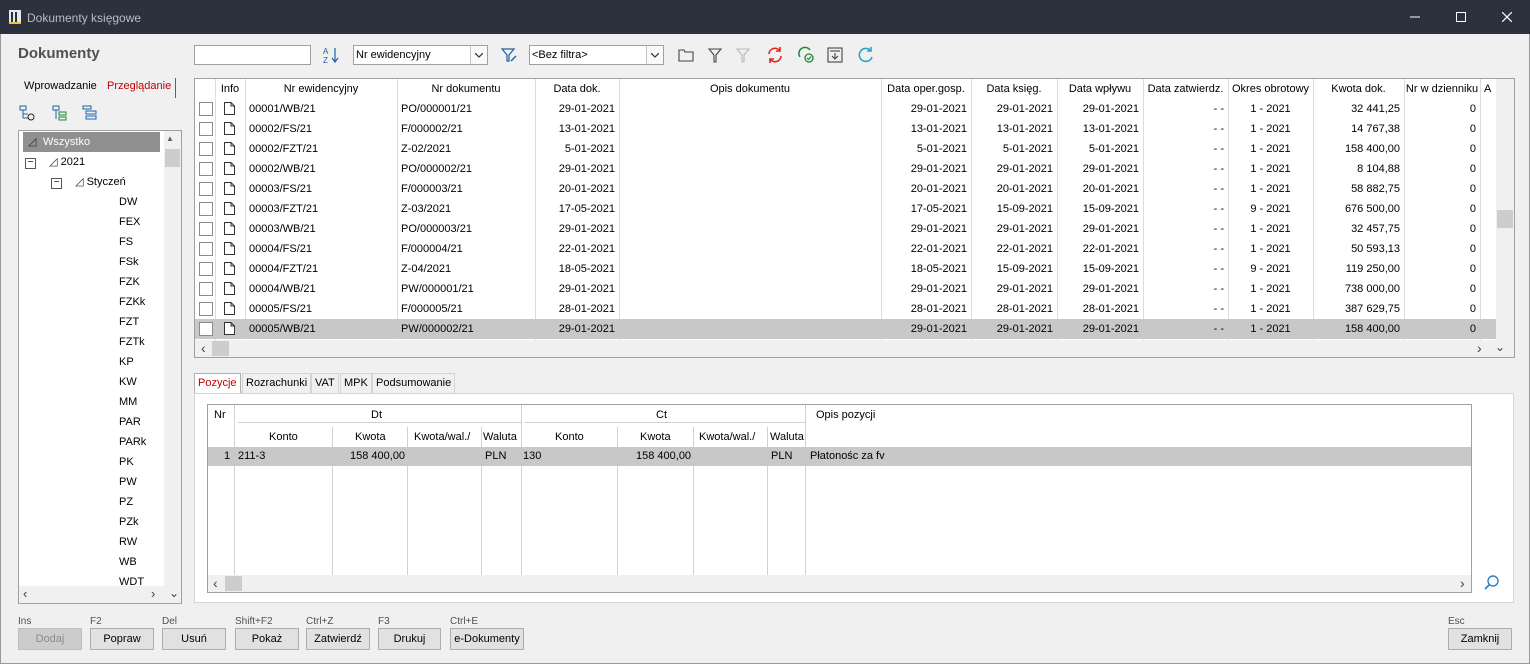  Describe the element at coordinates (715, 55) in the screenshot. I see `filter-button` at that location.